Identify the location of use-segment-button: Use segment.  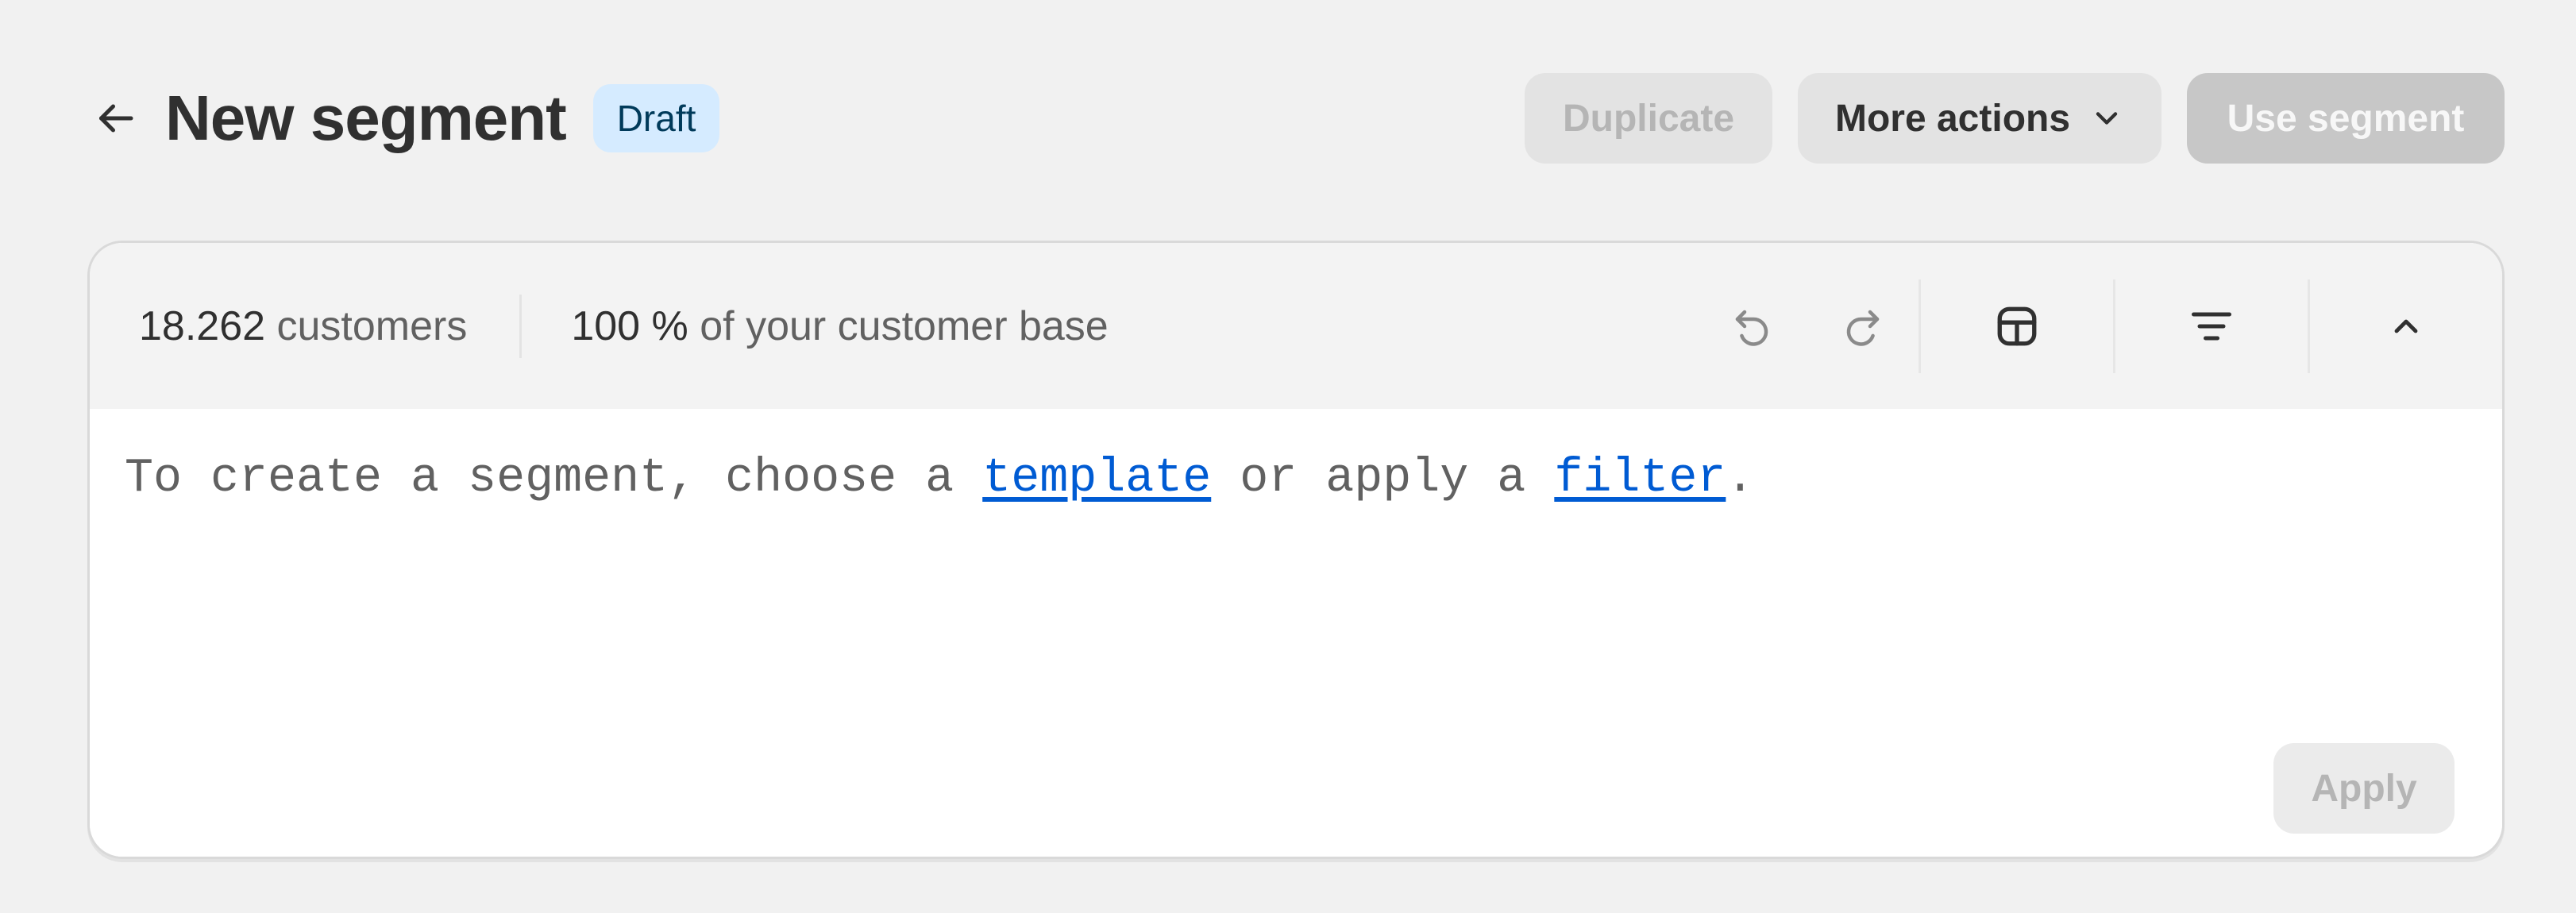
(2346, 118).